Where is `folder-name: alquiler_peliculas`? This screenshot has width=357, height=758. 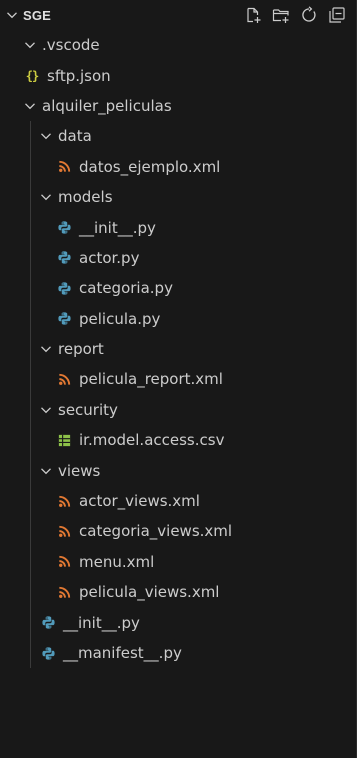
folder-name: alquiler_peliculas is located at coordinates (107, 105).